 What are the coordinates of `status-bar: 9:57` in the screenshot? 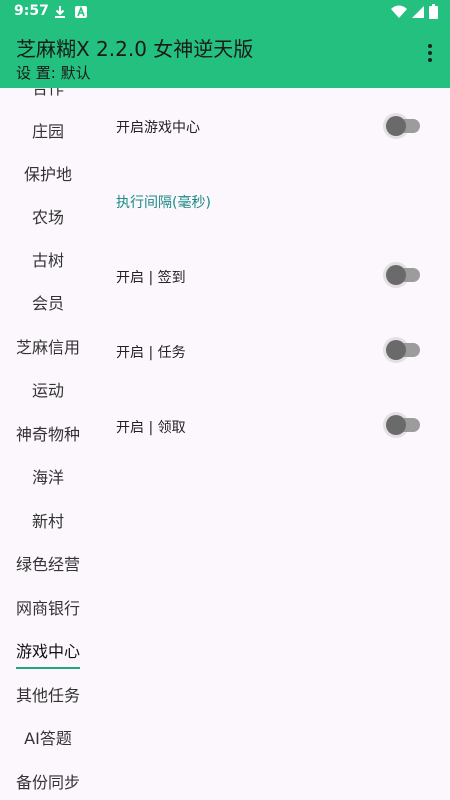 It's located at (225, 12).